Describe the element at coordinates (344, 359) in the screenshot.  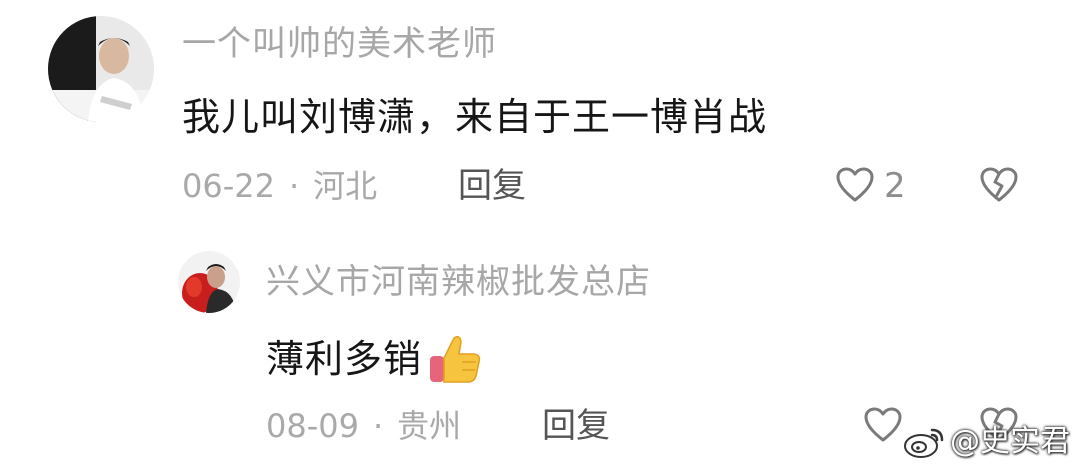
I see `comment-text-content: 薄利多销` at that location.